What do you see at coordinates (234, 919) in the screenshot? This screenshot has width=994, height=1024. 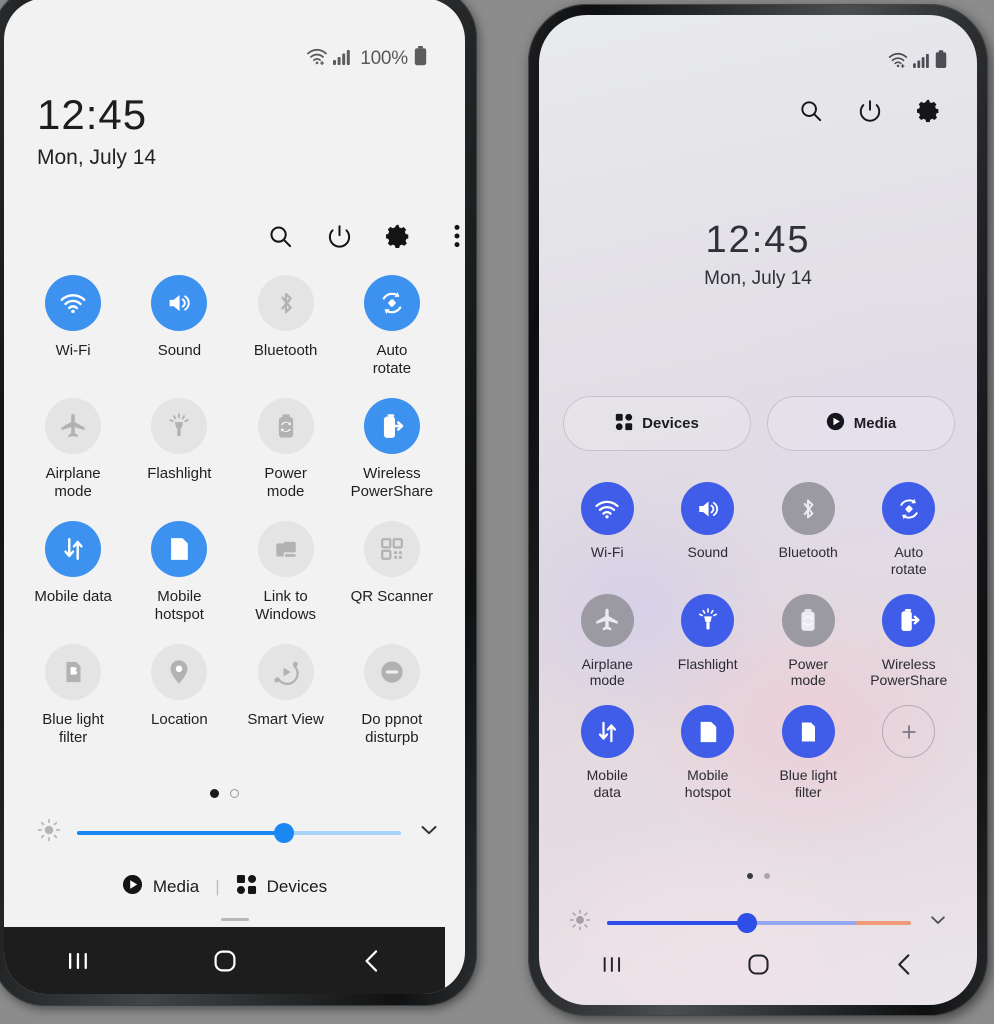 I see `drag-handle` at bounding box center [234, 919].